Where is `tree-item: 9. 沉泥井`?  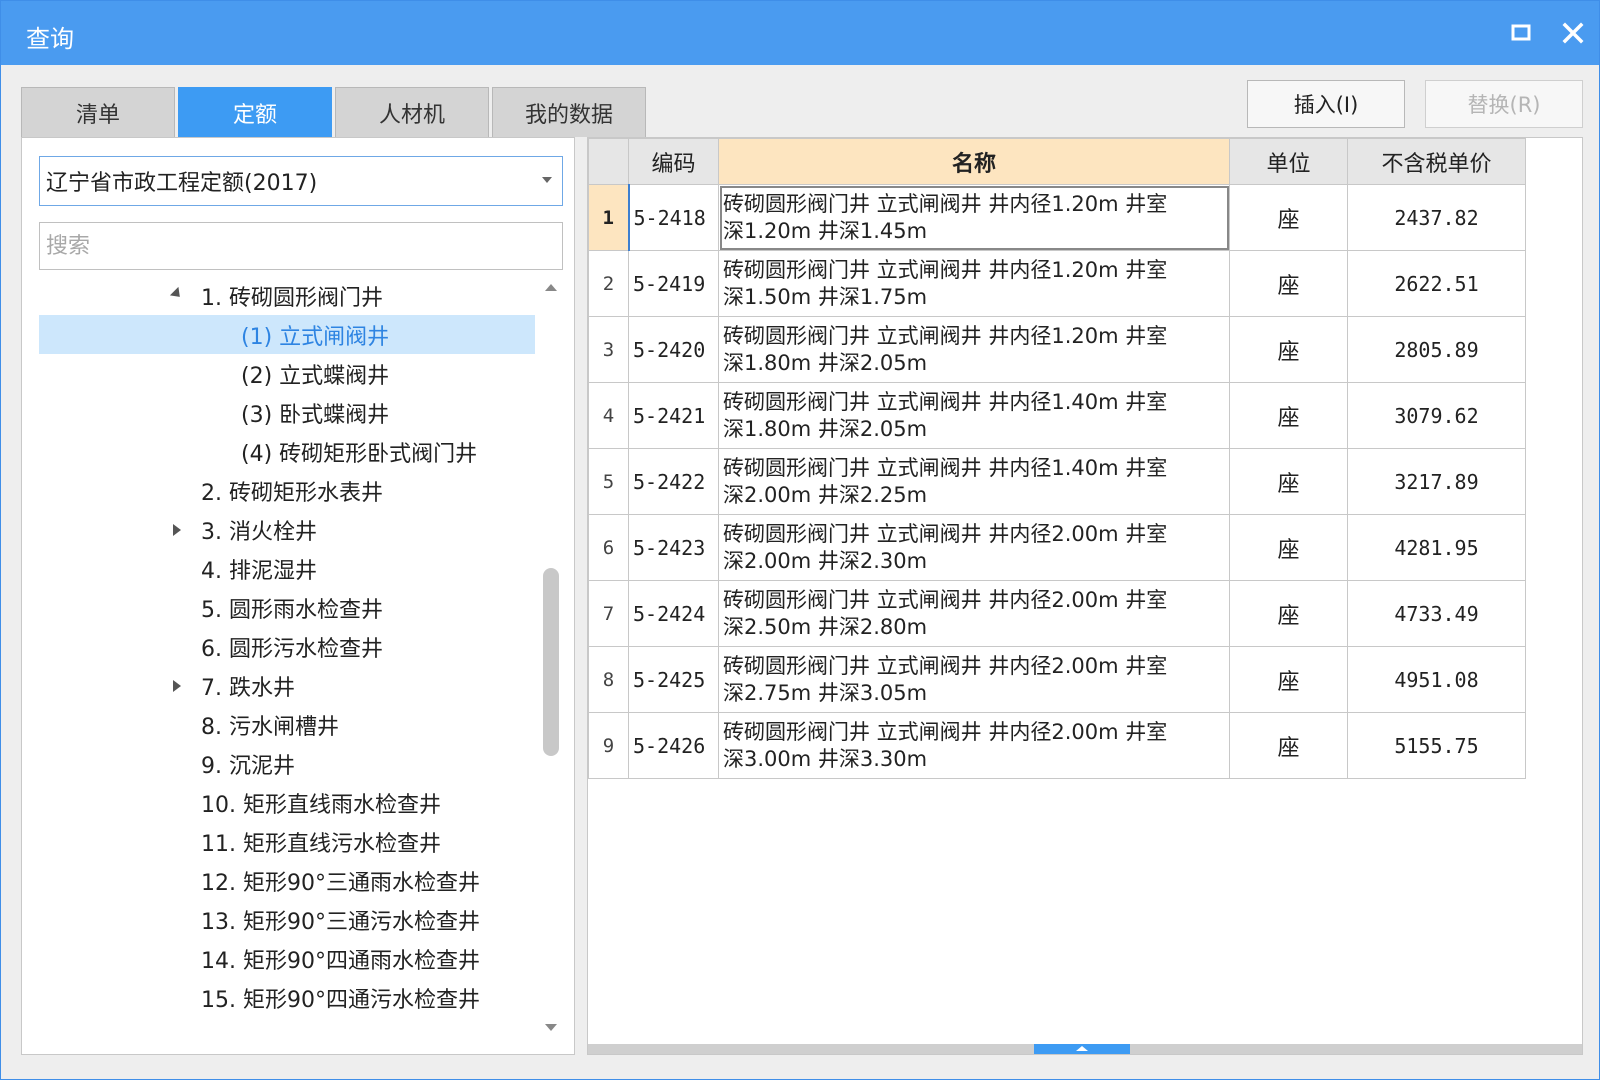 tree-item: 9. 沉泥井 is located at coordinates (287, 763).